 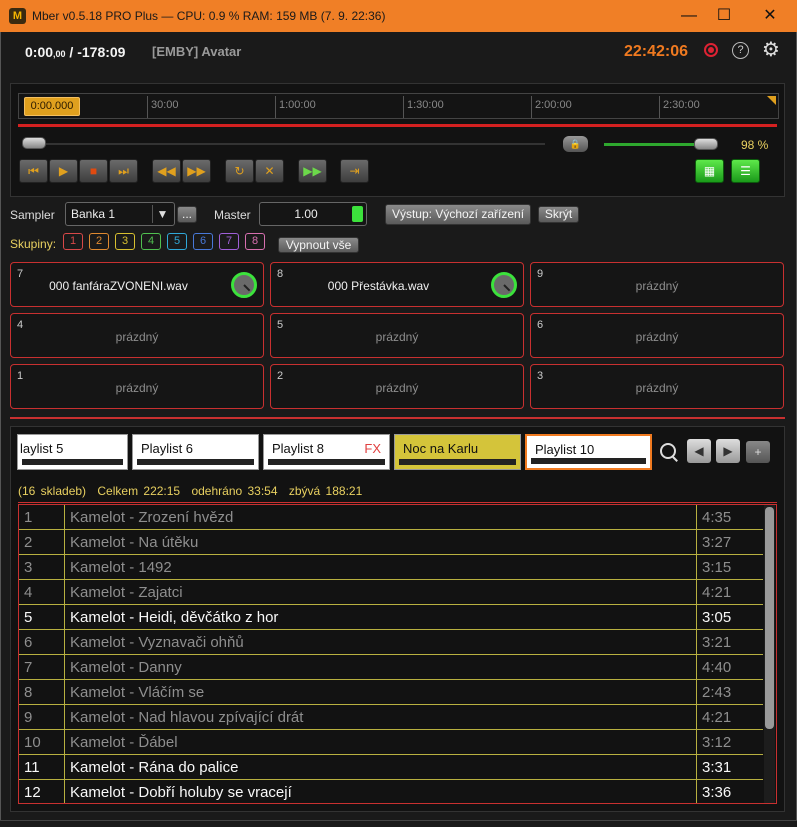 What do you see at coordinates (195, 452) in the screenshot?
I see `playlist-tab: Playlist 6` at bounding box center [195, 452].